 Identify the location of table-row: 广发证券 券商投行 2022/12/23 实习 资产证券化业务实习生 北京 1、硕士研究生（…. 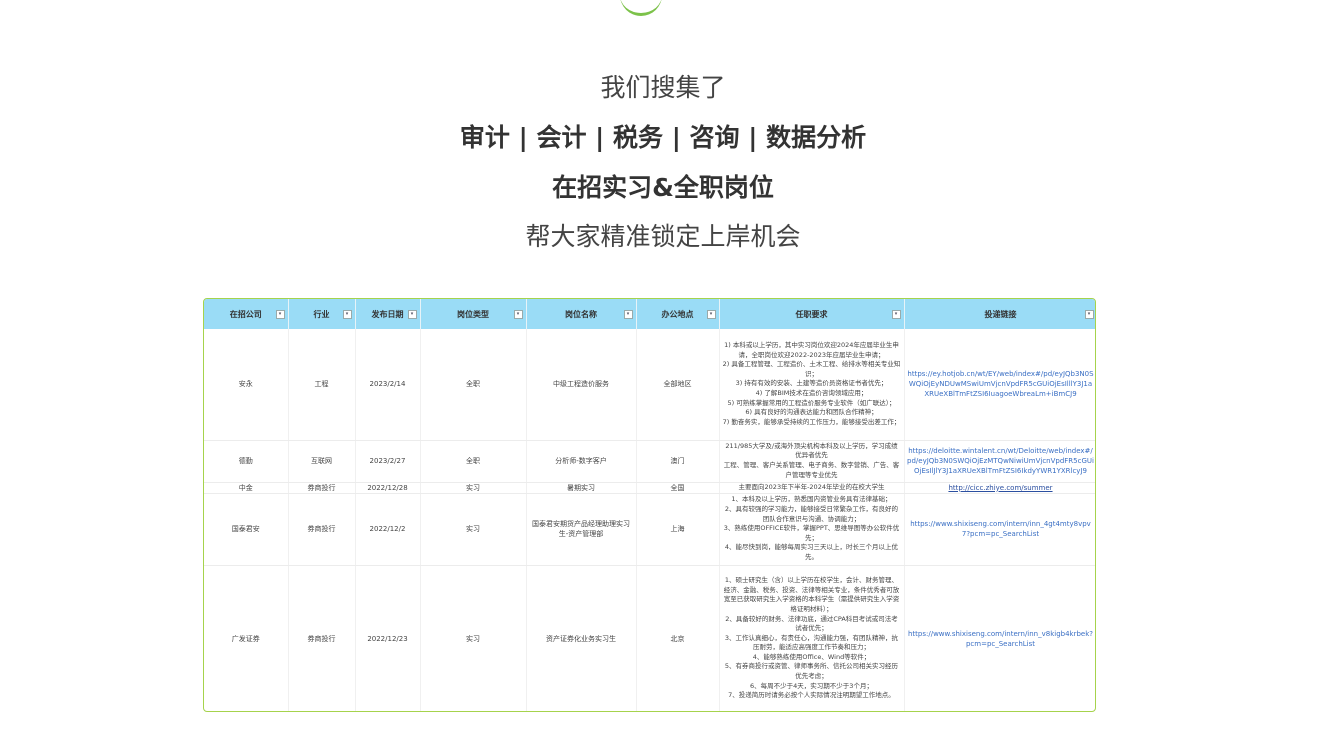
(649, 638).